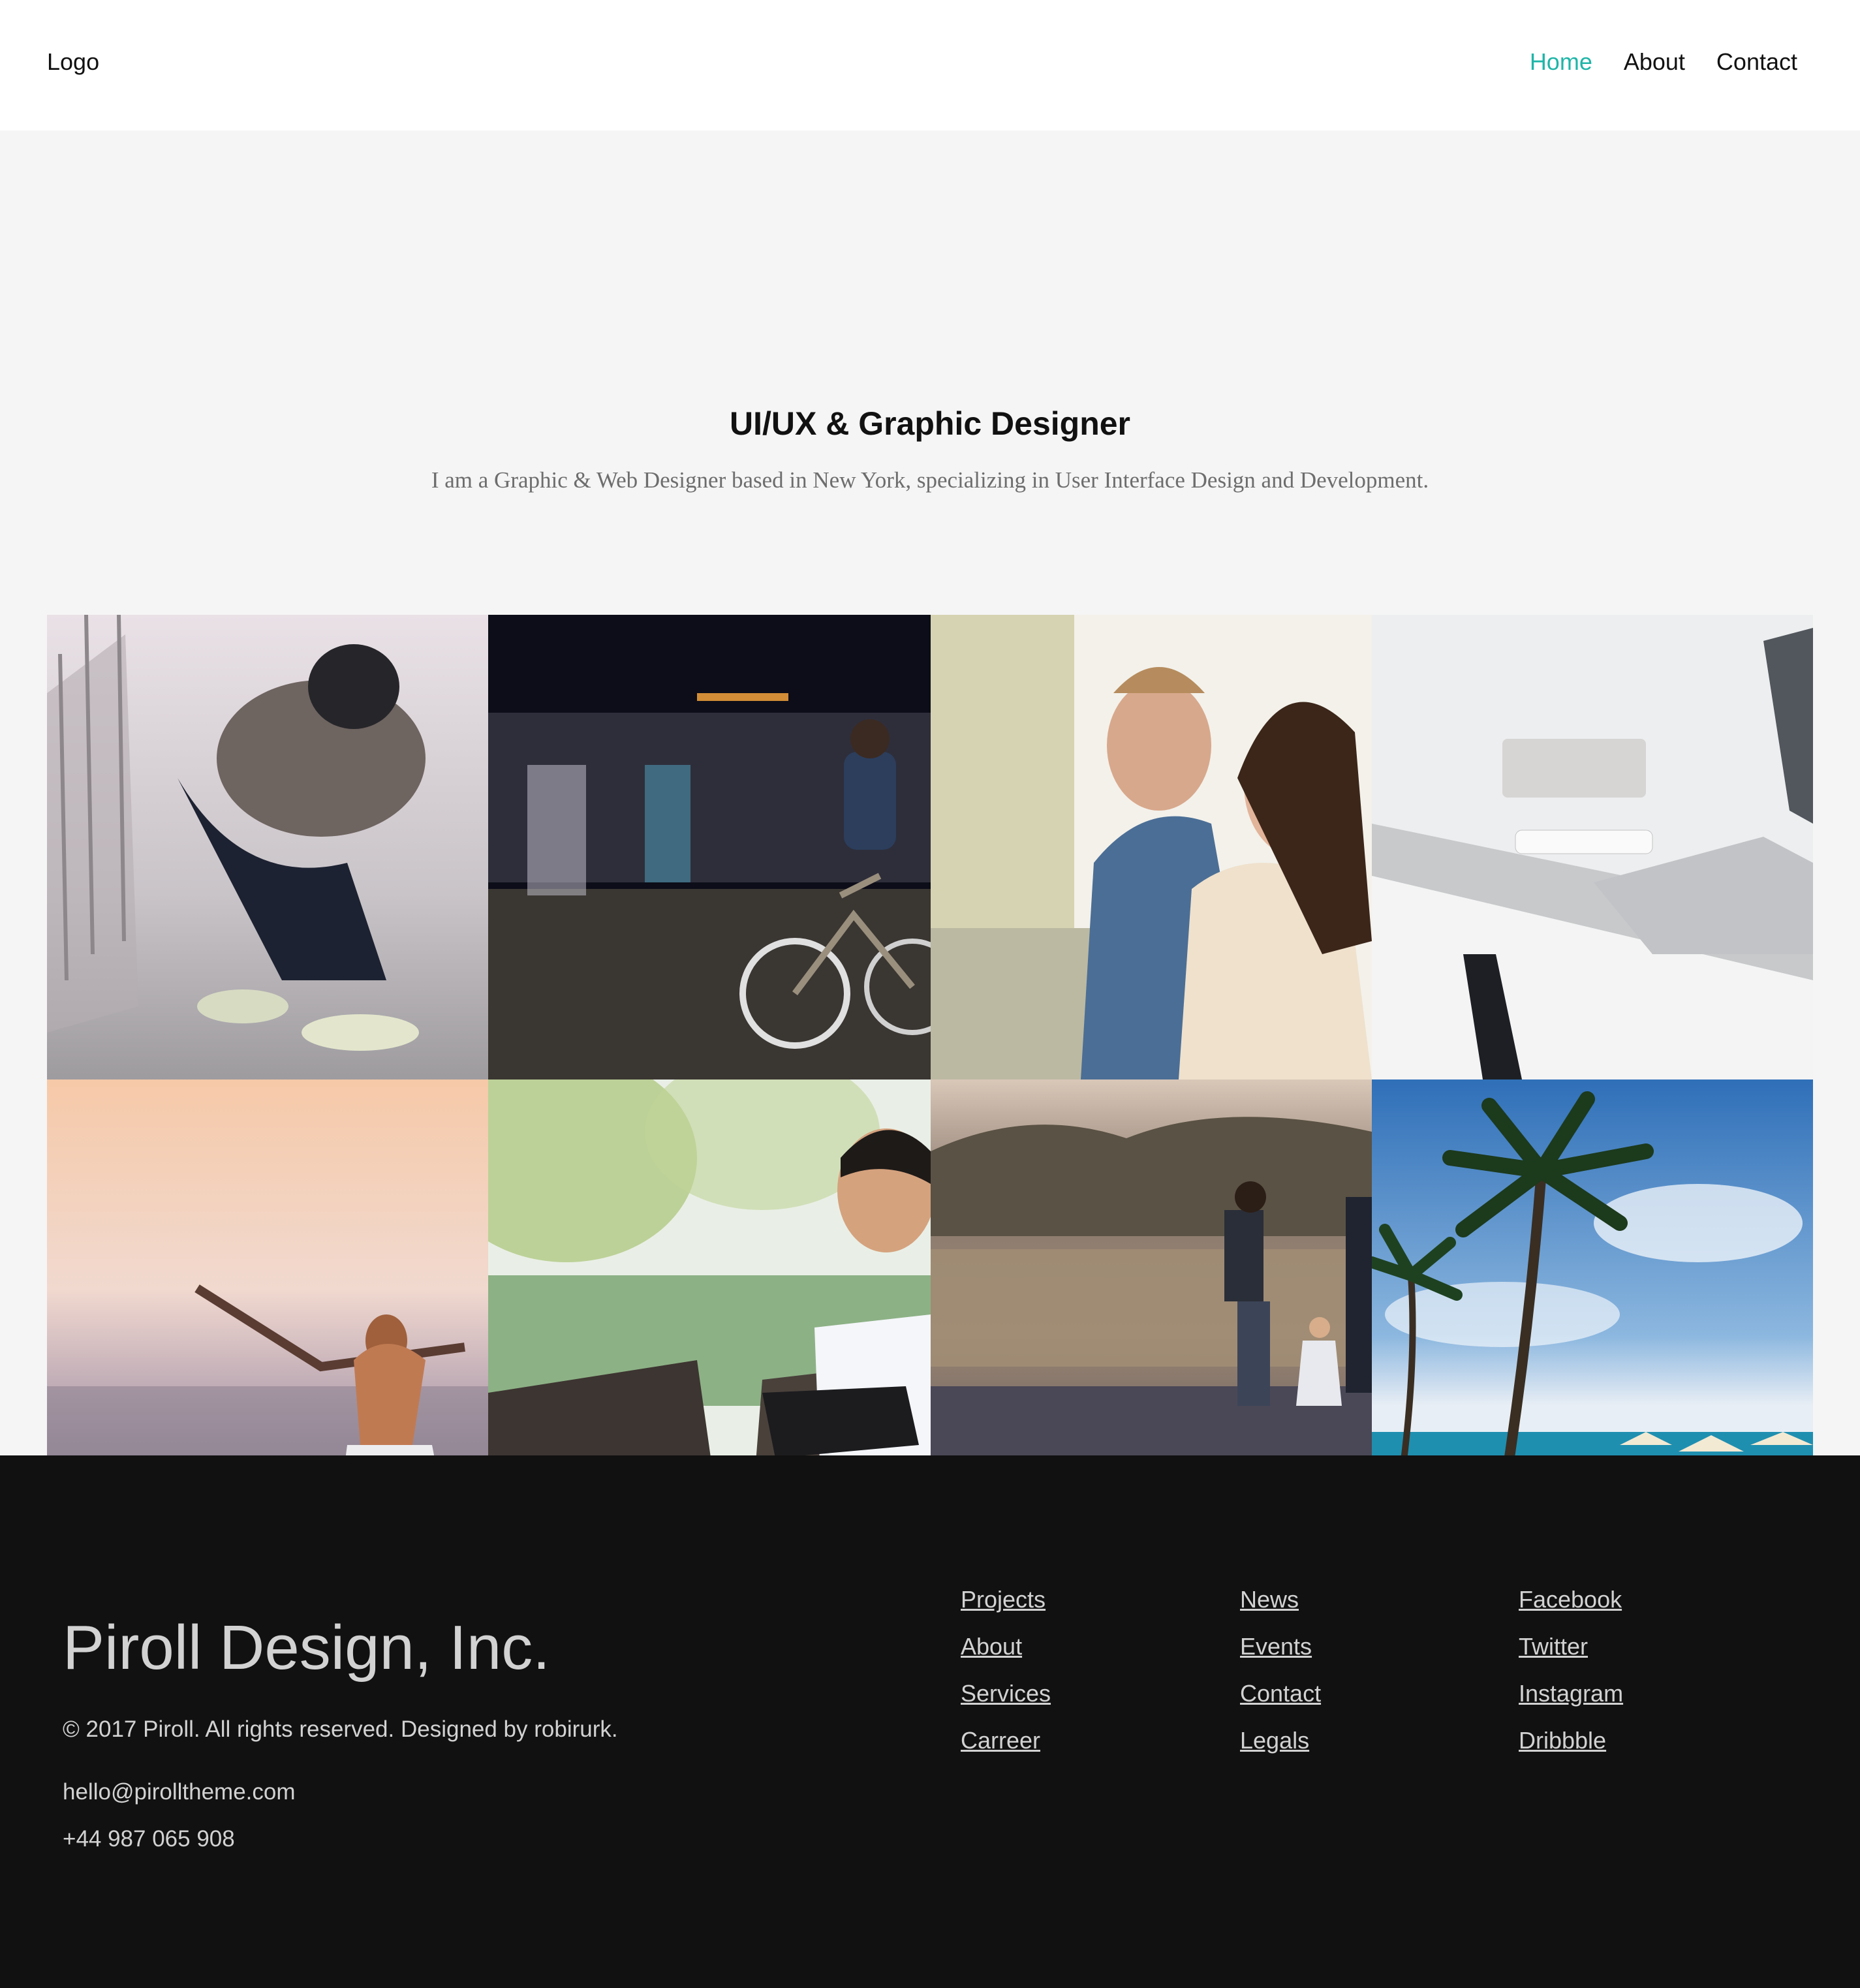 This screenshot has height=1988, width=1860. Describe the element at coordinates (1561, 62) in the screenshot. I see `nav-home: Home` at that location.